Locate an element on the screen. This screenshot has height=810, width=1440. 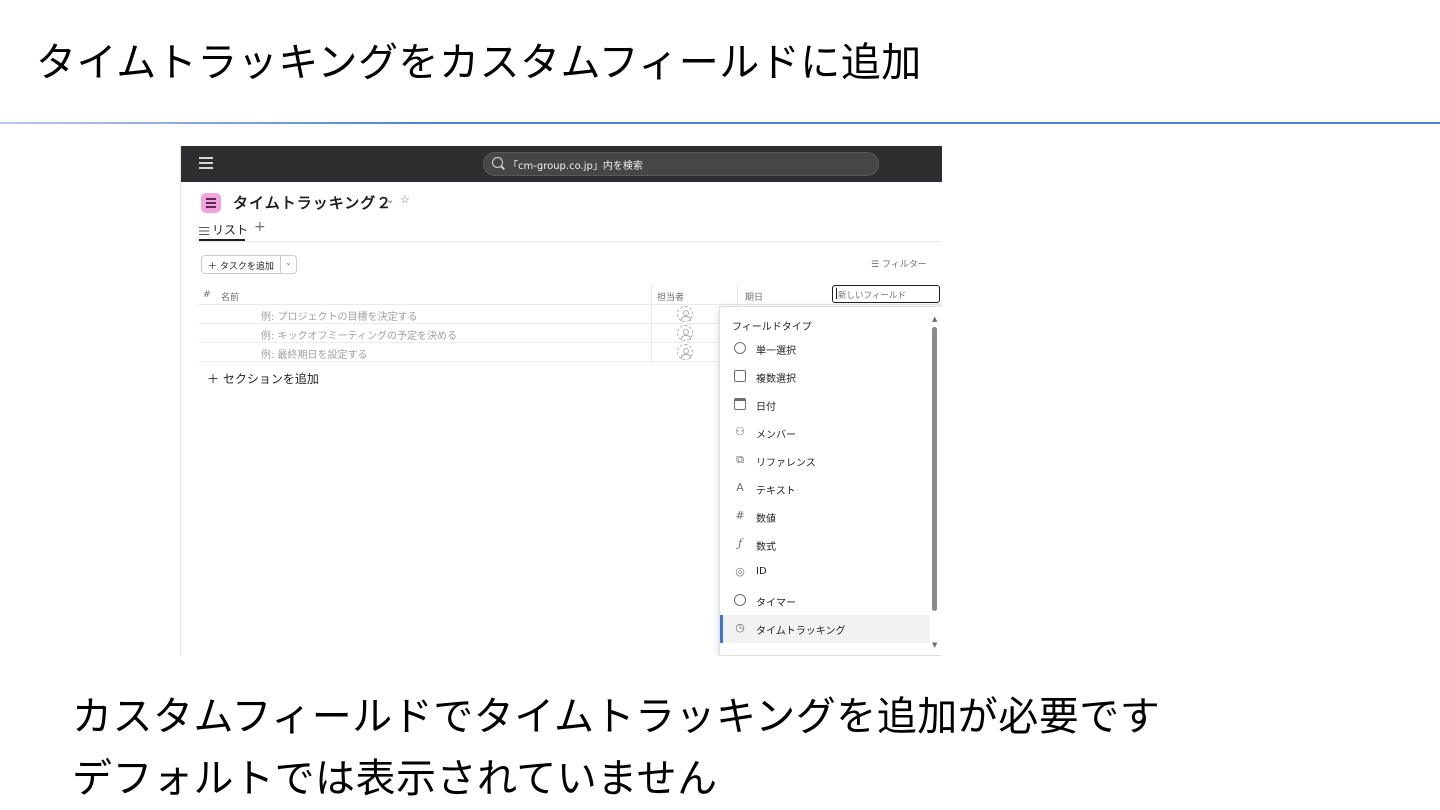
text-caret is located at coordinates (836, 293).